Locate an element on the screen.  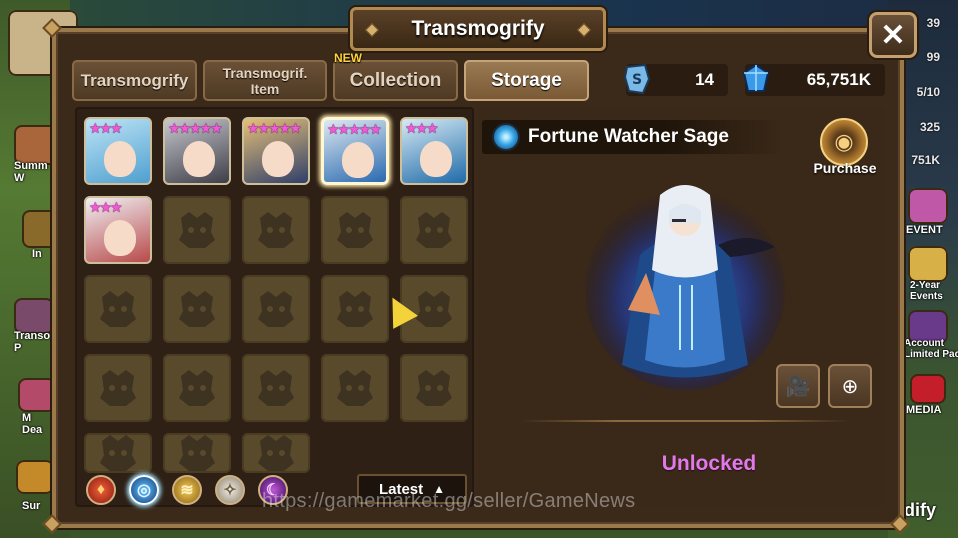
transmog-stone-counter: S 14 is located at coordinates (675, 79).